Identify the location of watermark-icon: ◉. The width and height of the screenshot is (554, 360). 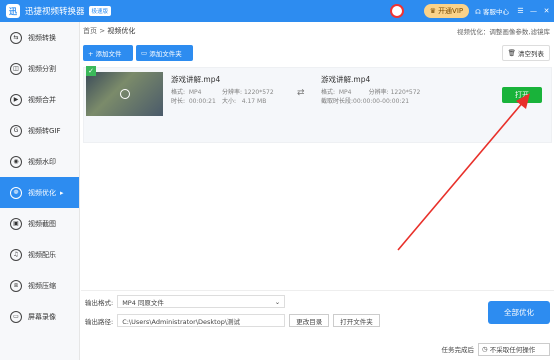
(16, 161).